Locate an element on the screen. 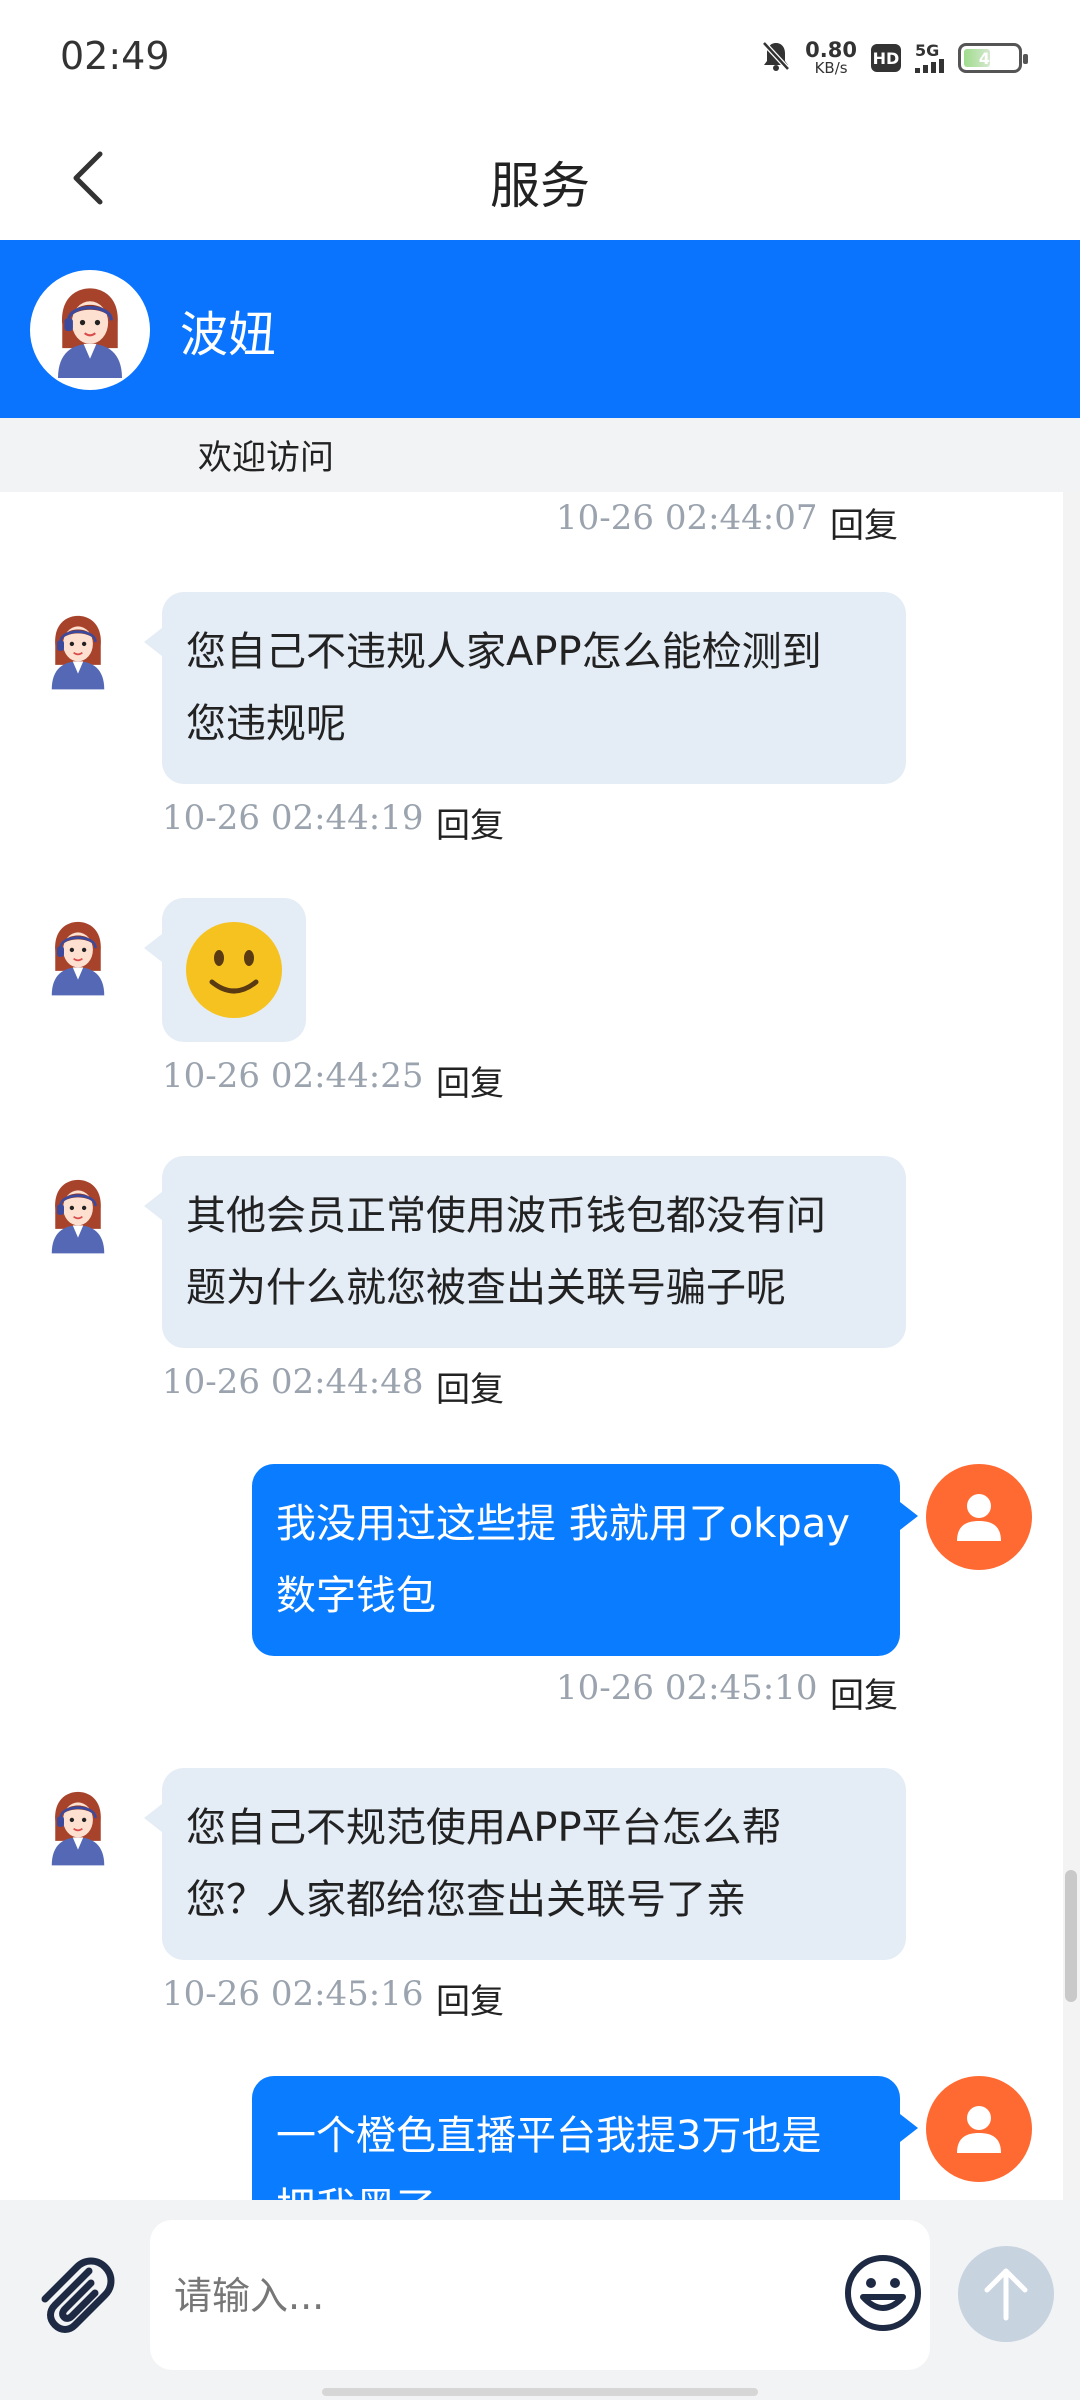  message-timestamp: 10-26 02:45:16 is located at coordinates (293, 1994).